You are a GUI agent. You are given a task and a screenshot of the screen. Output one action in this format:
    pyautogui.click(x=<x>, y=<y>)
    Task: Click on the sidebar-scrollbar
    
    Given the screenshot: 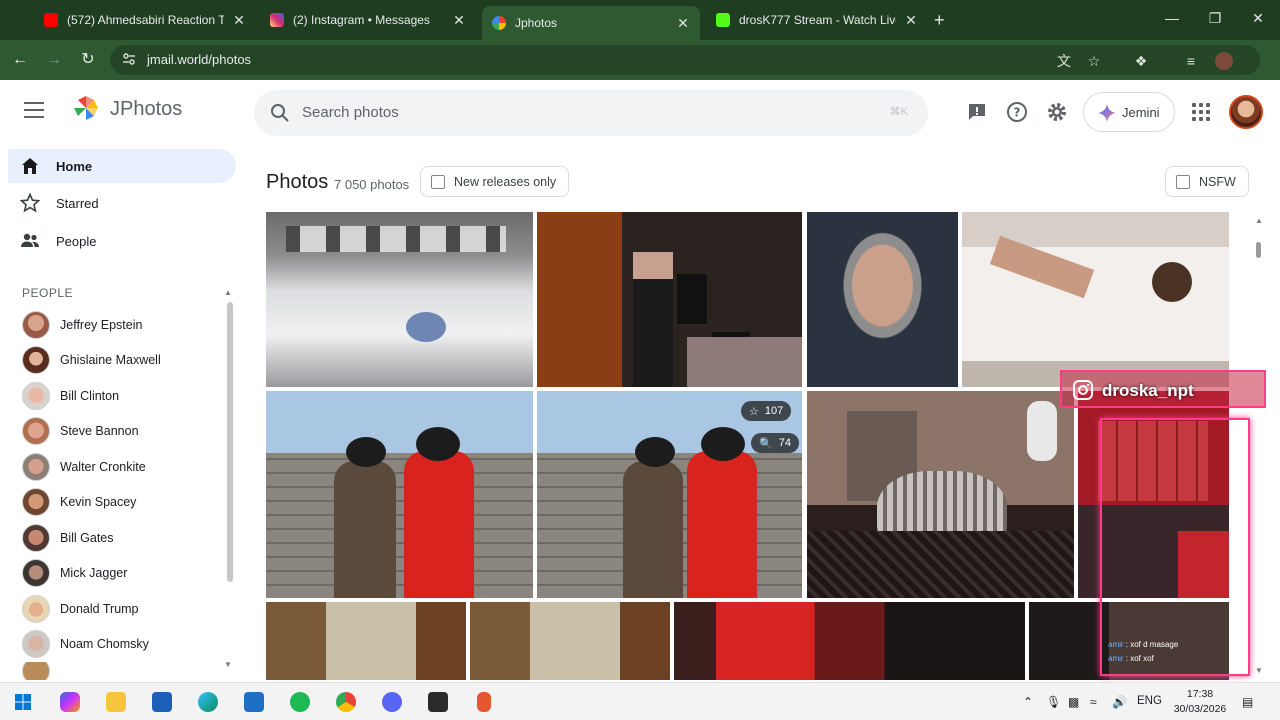 What is the action you would take?
    pyautogui.click(x=230, y=442)
    